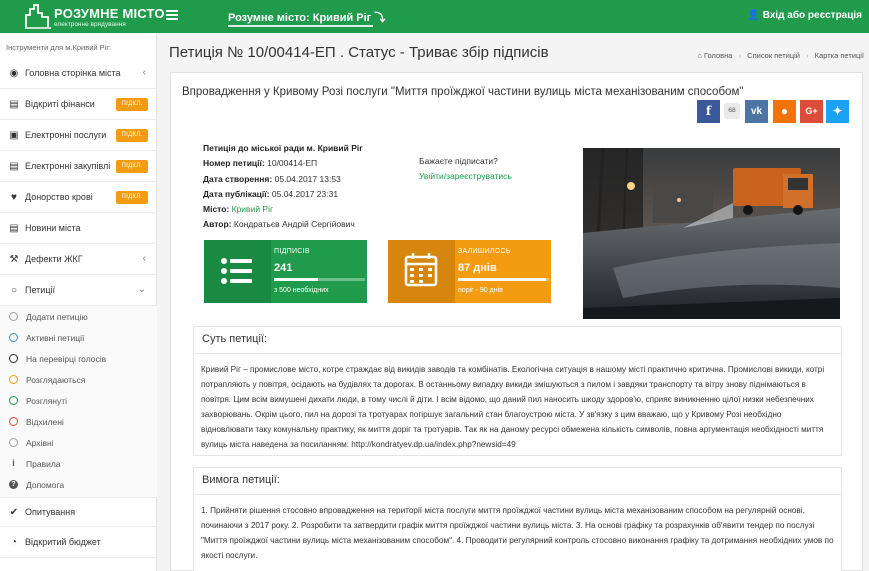  What do you see at coordinates (236, 193) in the screenshot?
I see `published-label: Дата публікації:` at bounding box center [236, 193].